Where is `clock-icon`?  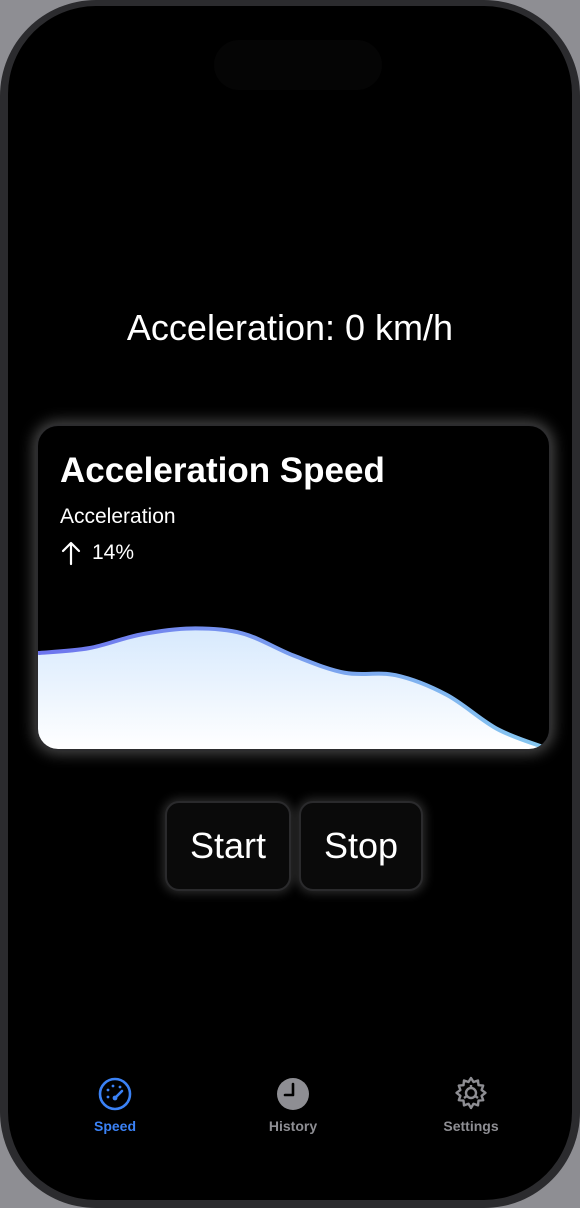 clock-icon is located at coordinates (293, 1094).